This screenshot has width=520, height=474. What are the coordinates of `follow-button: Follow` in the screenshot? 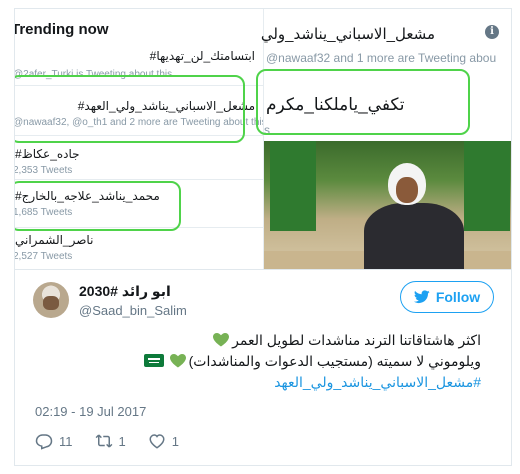 It's located at (447, 297).